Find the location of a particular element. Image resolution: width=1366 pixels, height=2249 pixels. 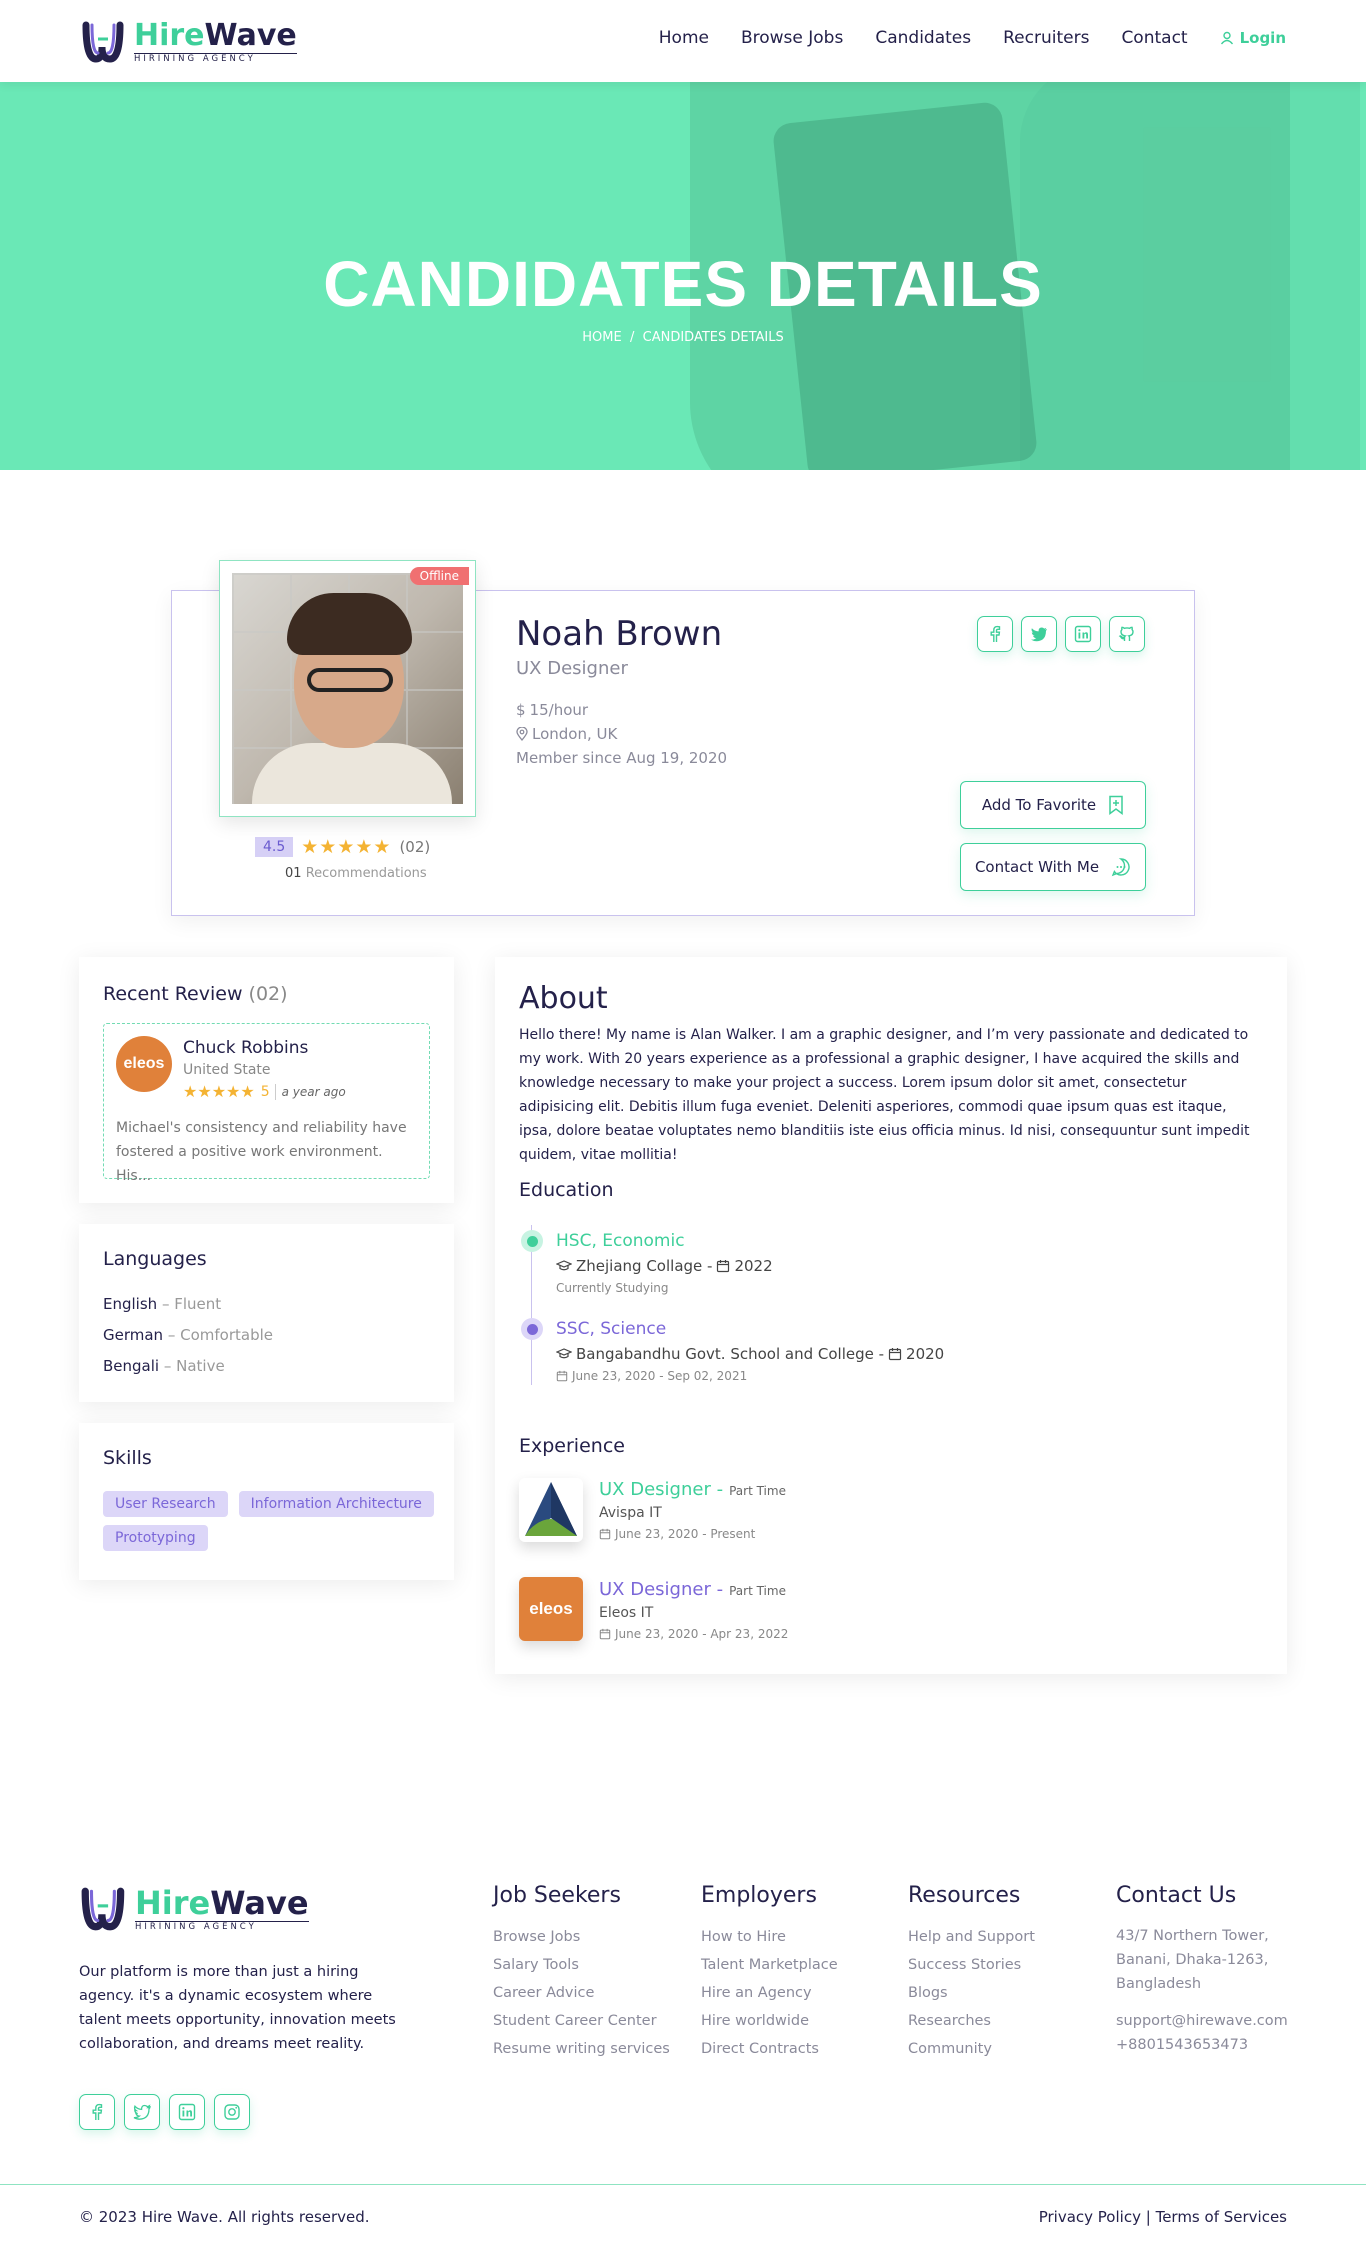

recommendations: 01 Recommendations is located at coordinates (356, 873).